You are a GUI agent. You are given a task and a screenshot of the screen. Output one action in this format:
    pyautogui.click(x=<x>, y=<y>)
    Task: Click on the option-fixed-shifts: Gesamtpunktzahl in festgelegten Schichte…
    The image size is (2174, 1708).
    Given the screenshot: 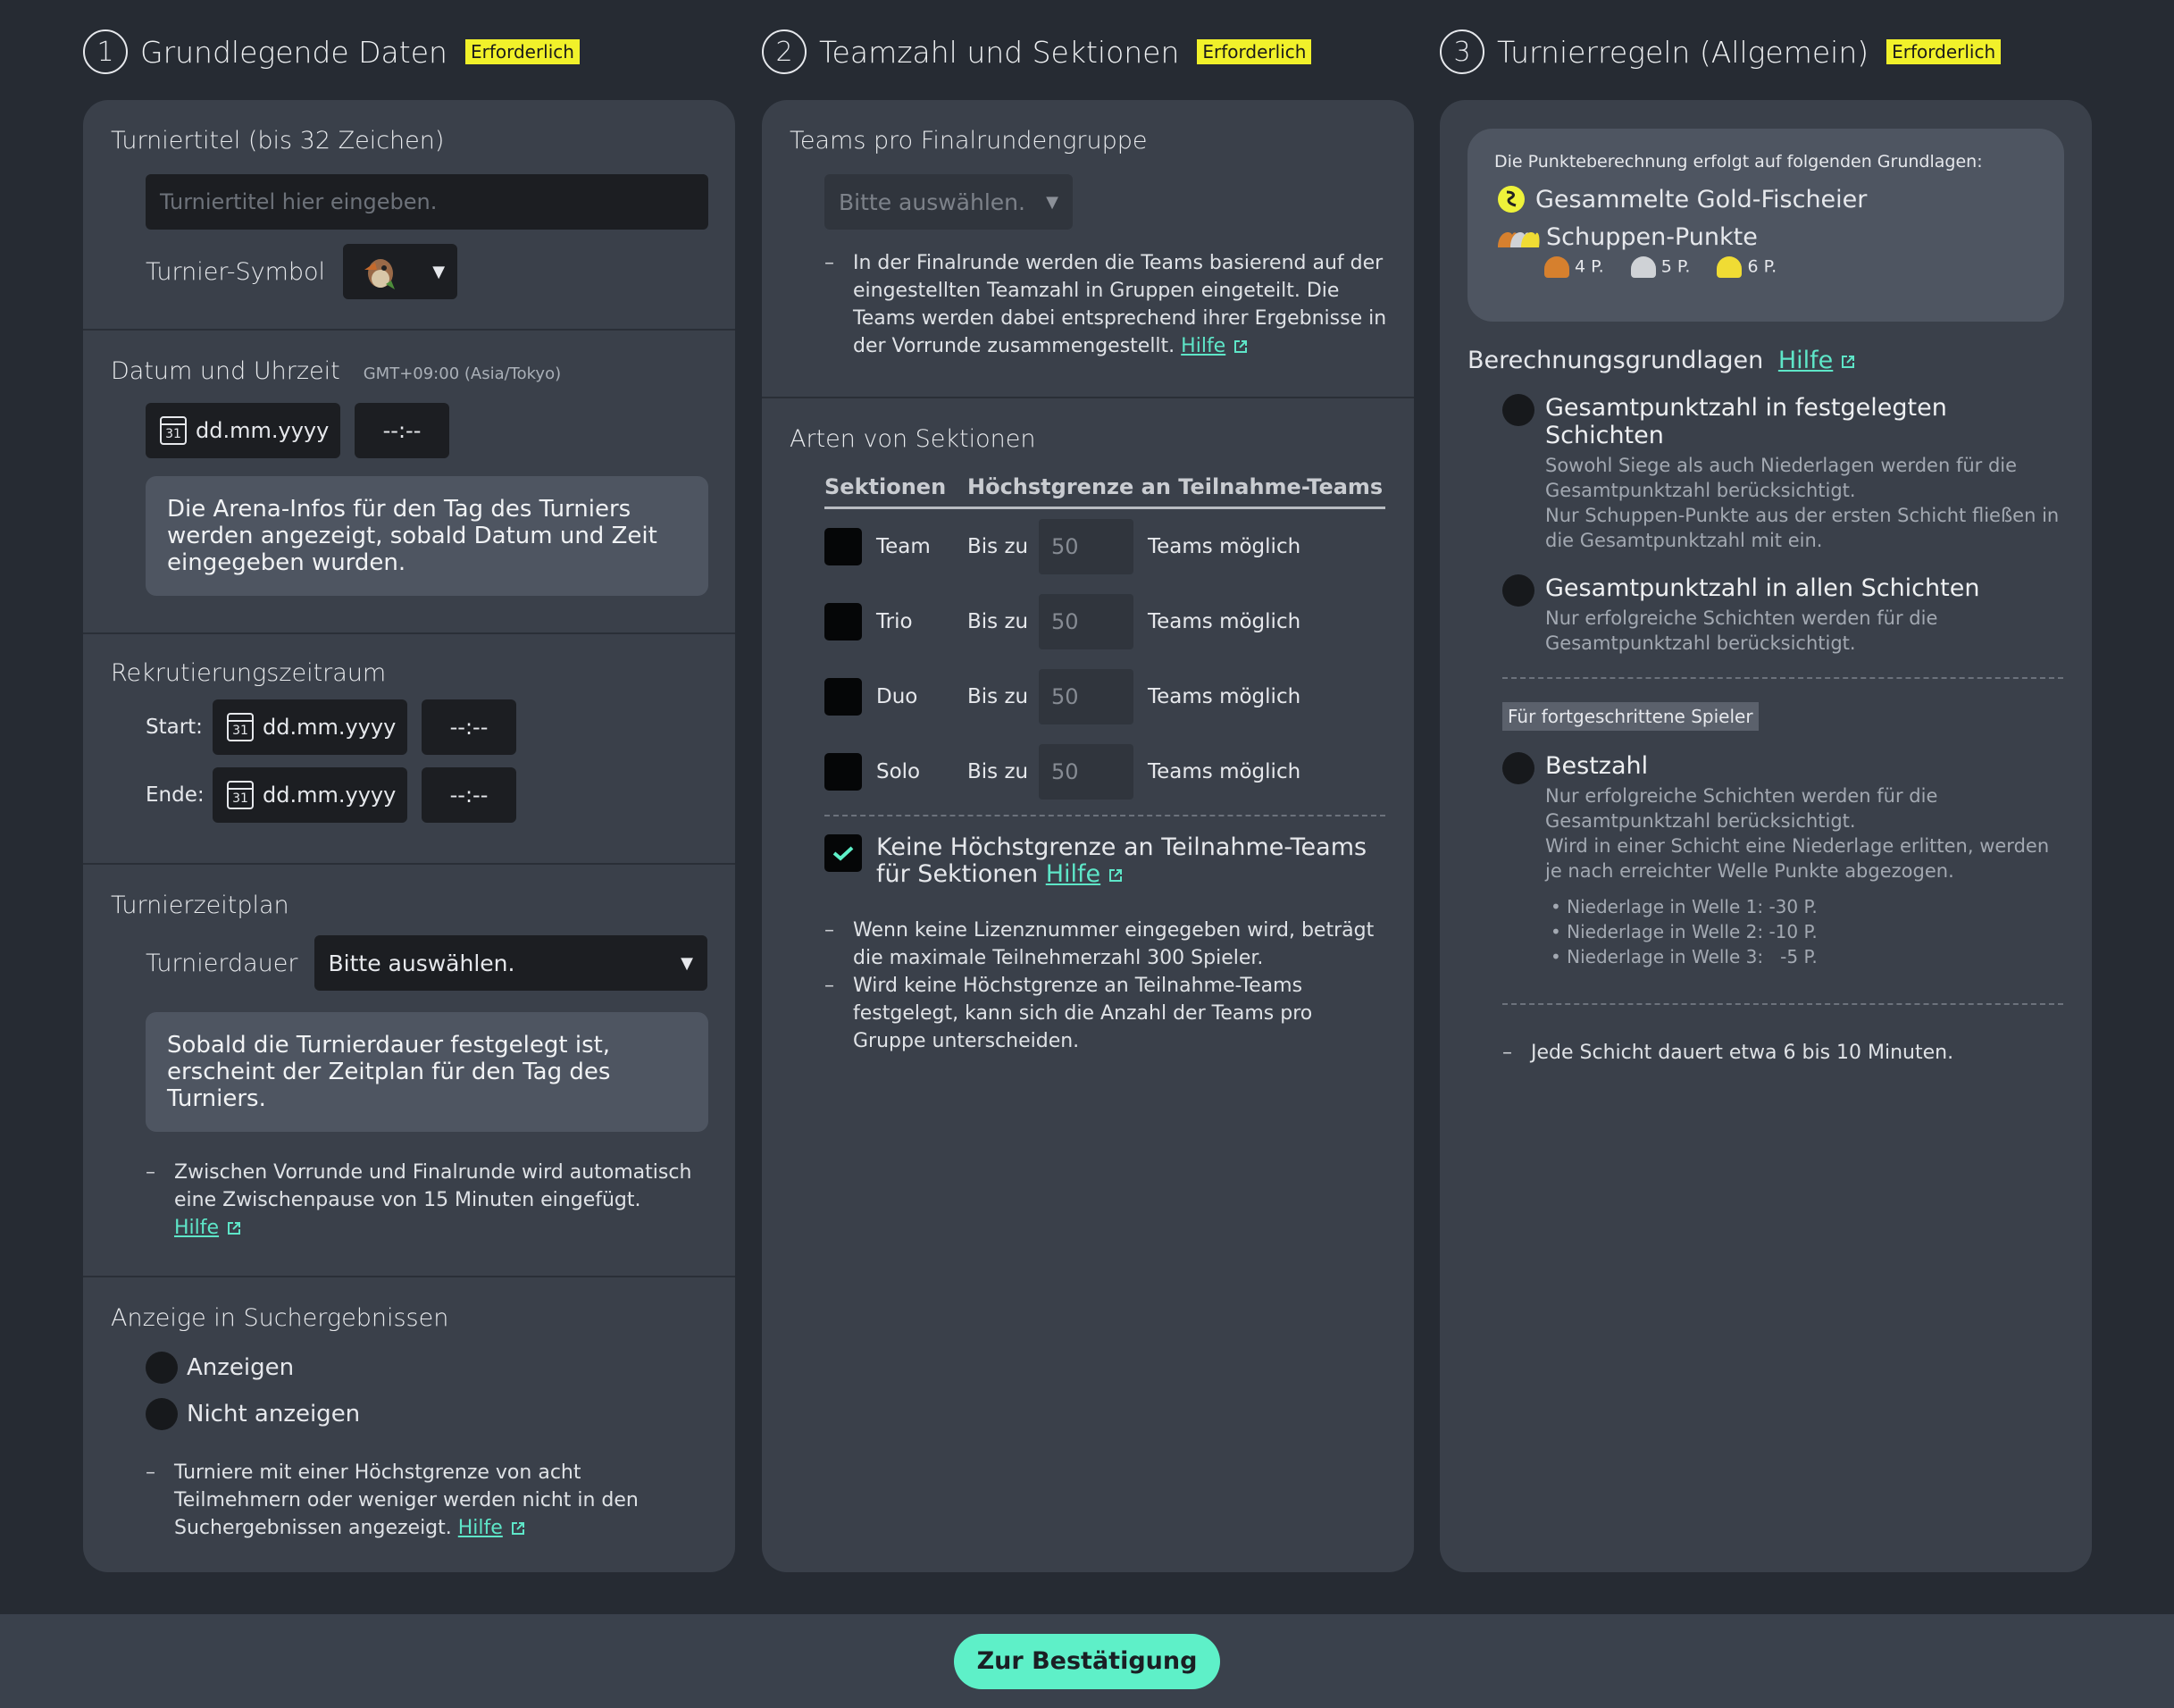 What is the action you would take?
    pyautogui.click(x=1782, y=473)
    